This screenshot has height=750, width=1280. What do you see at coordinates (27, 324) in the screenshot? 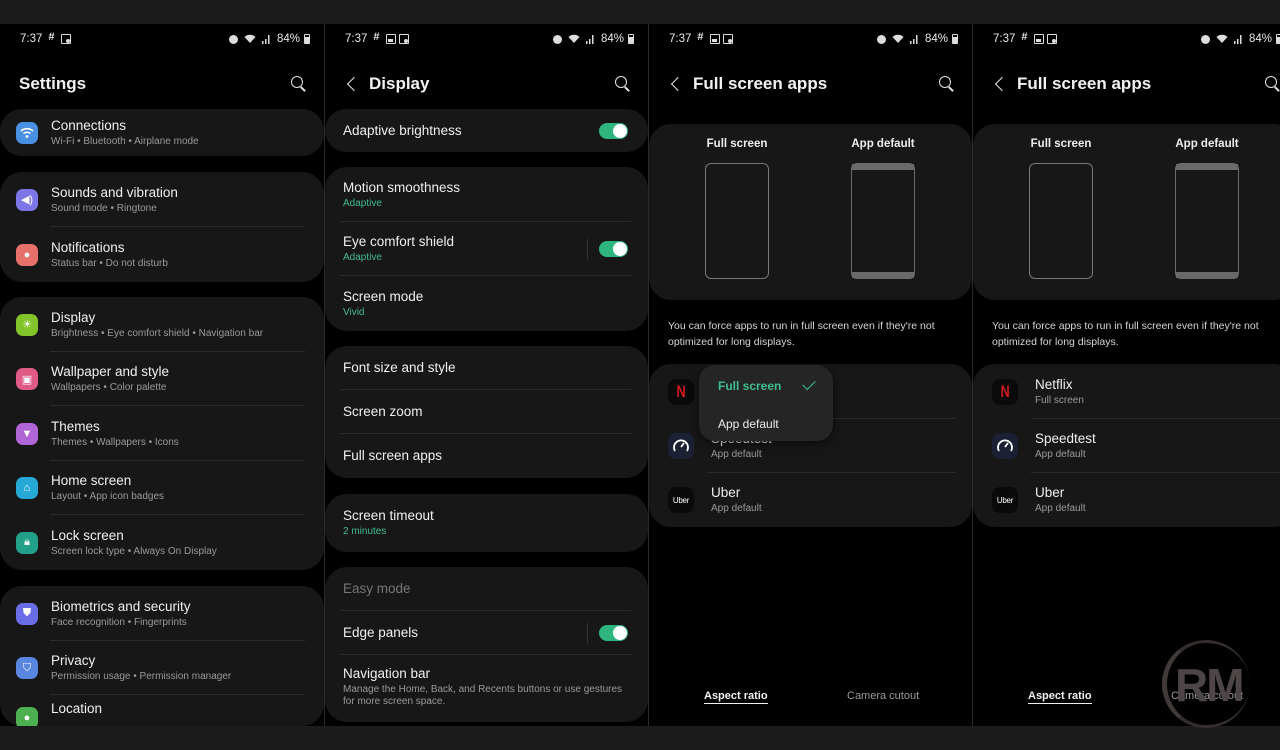
I see `sun-icon: ☀` at bounding box center [27, 324].